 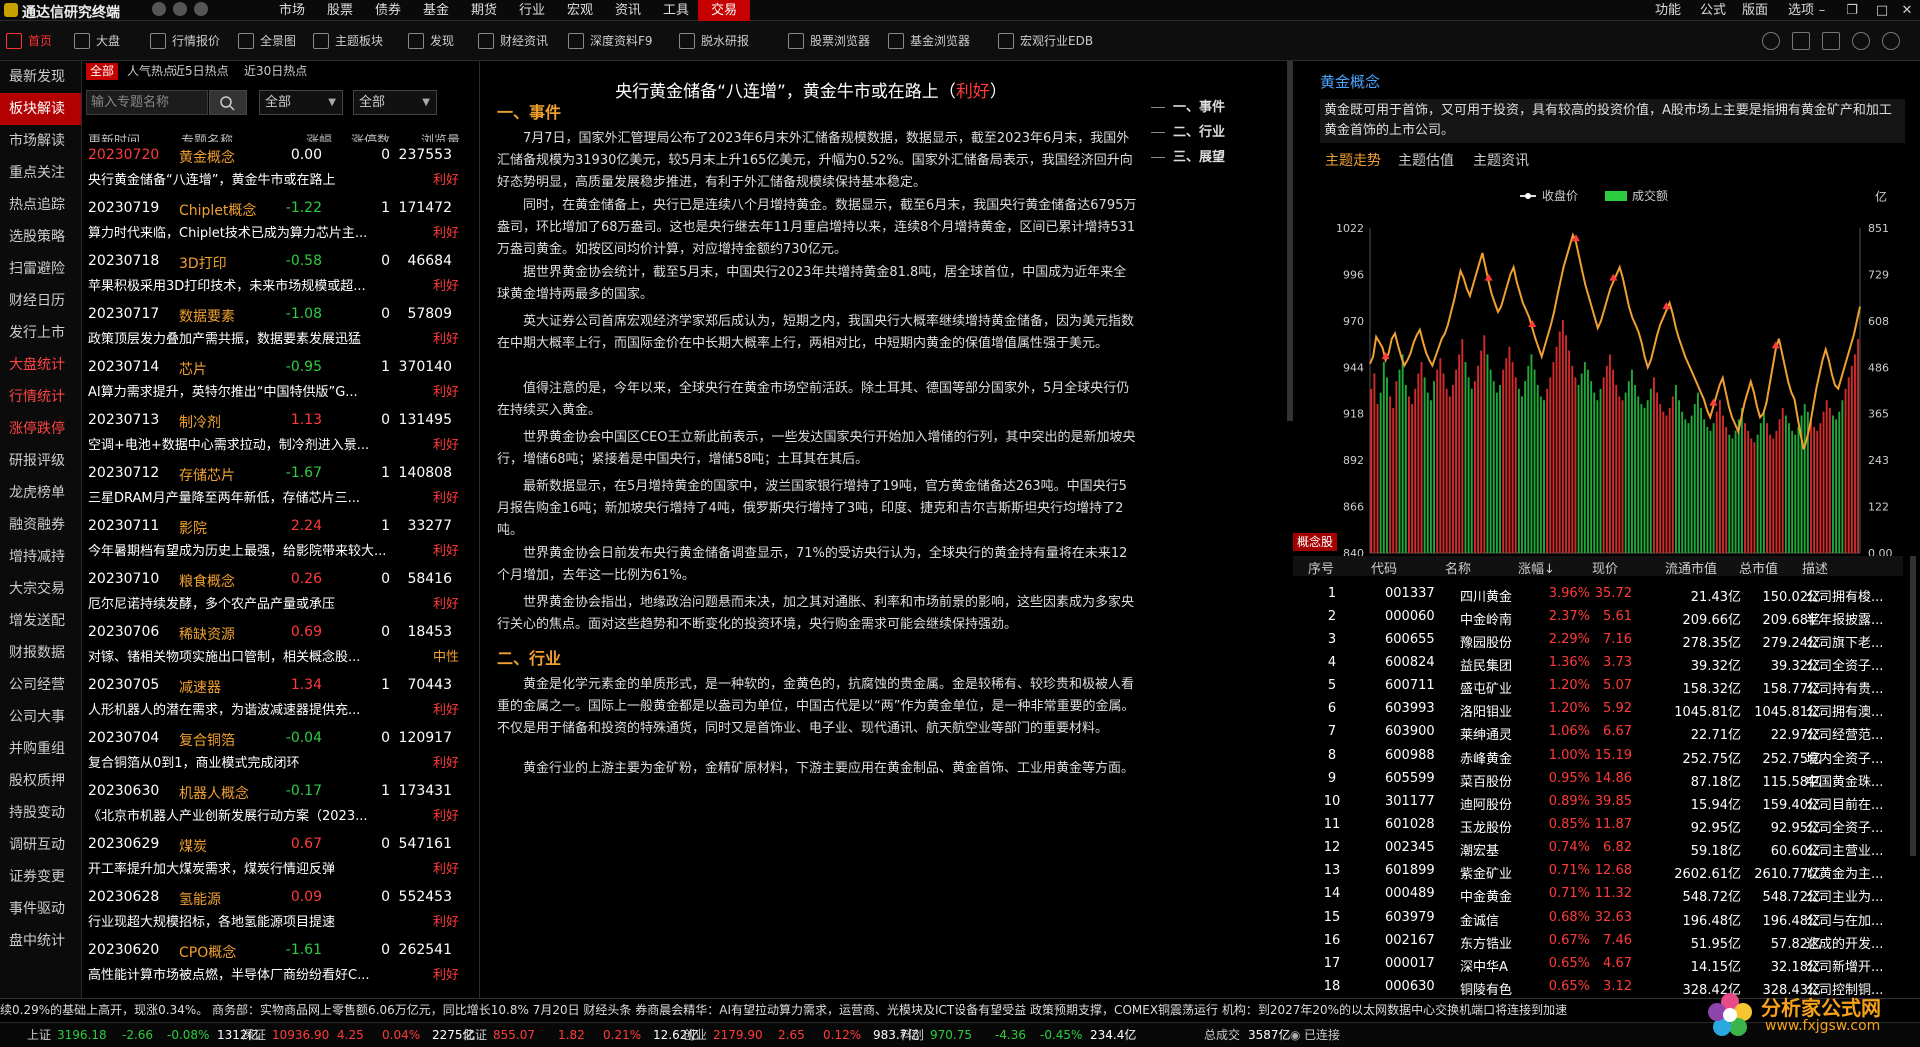 What do you see at coordinates (207, 740) in the screenshot?
I see `topic-name: 复合铜箔` at bounding box center [207, 740].